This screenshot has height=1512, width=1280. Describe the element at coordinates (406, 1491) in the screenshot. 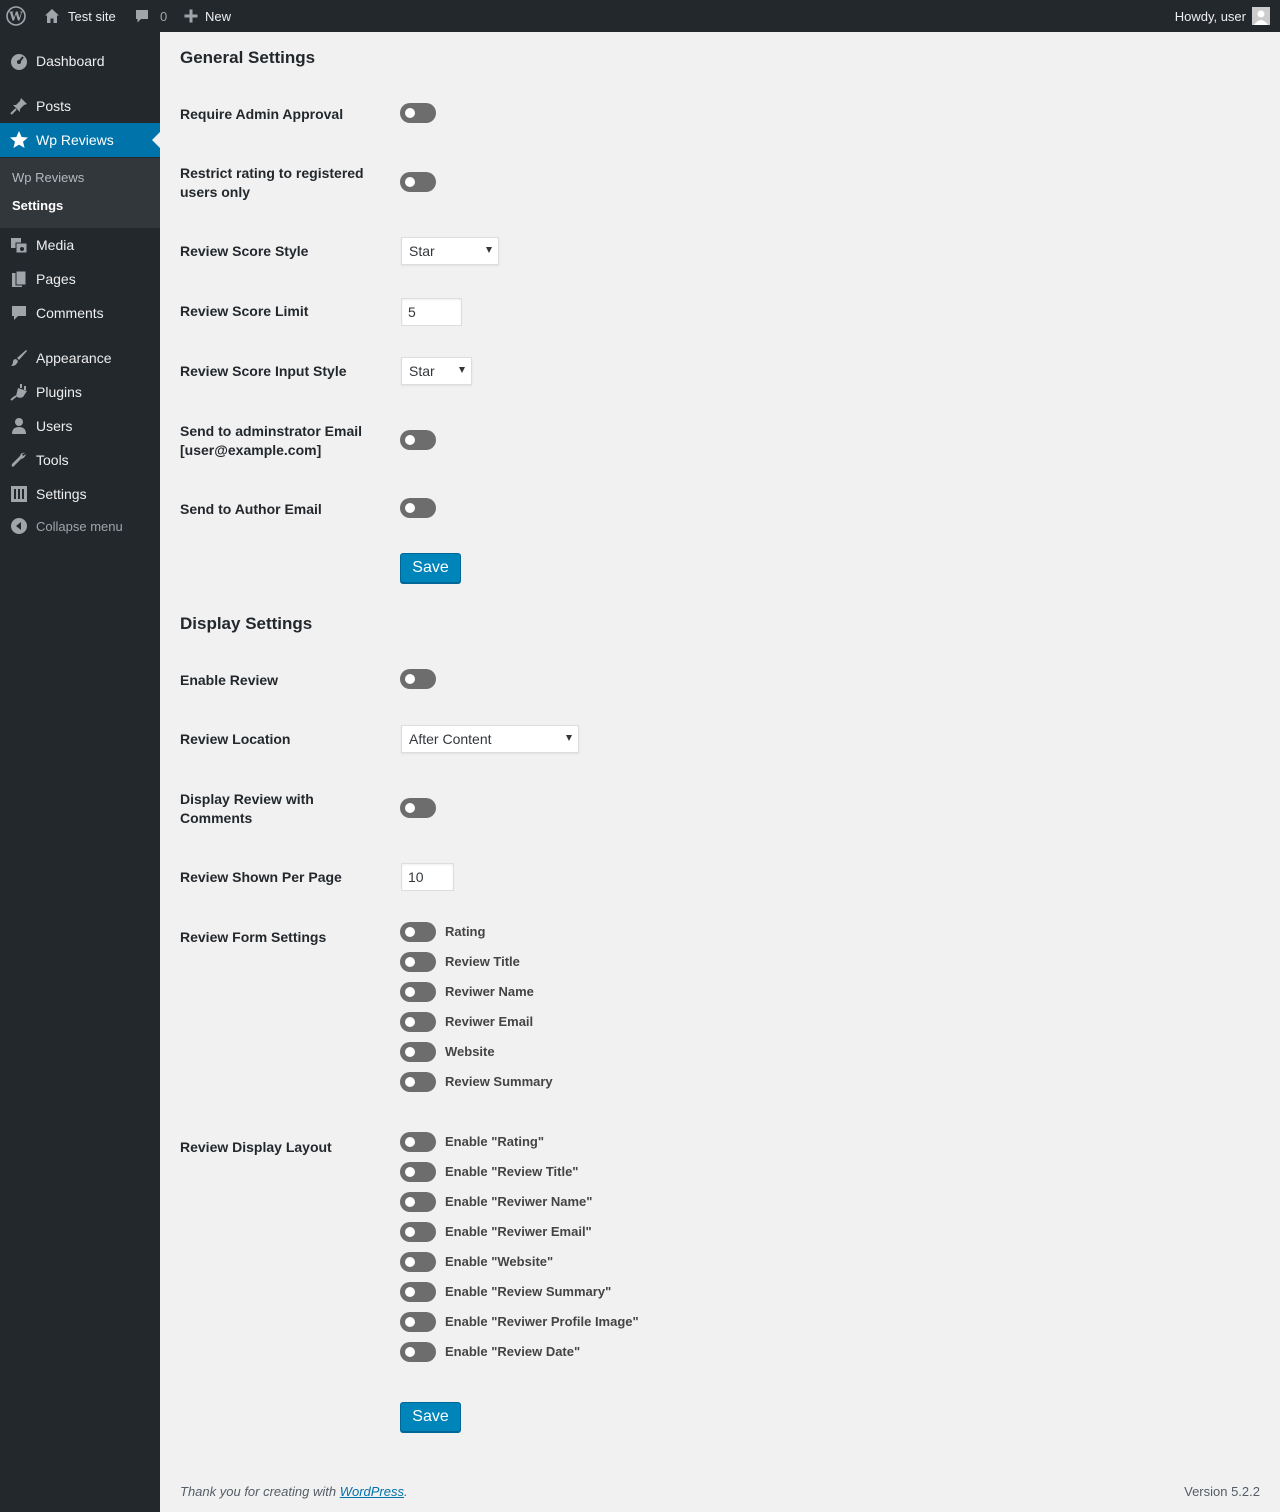

I see `footer-thanks-suffix: .` at that location.